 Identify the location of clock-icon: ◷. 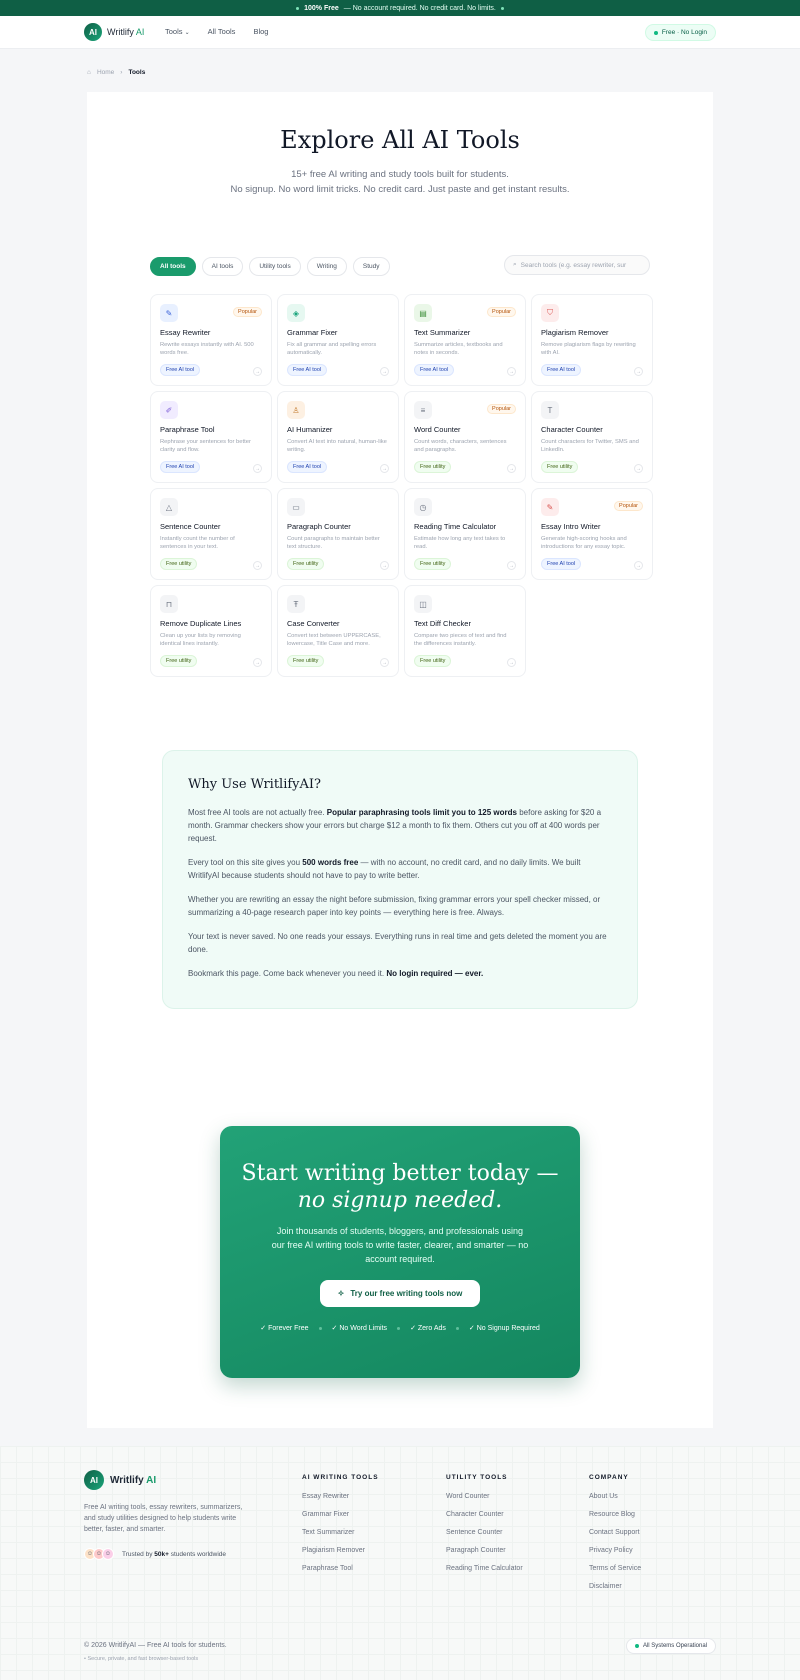
(423, 507).